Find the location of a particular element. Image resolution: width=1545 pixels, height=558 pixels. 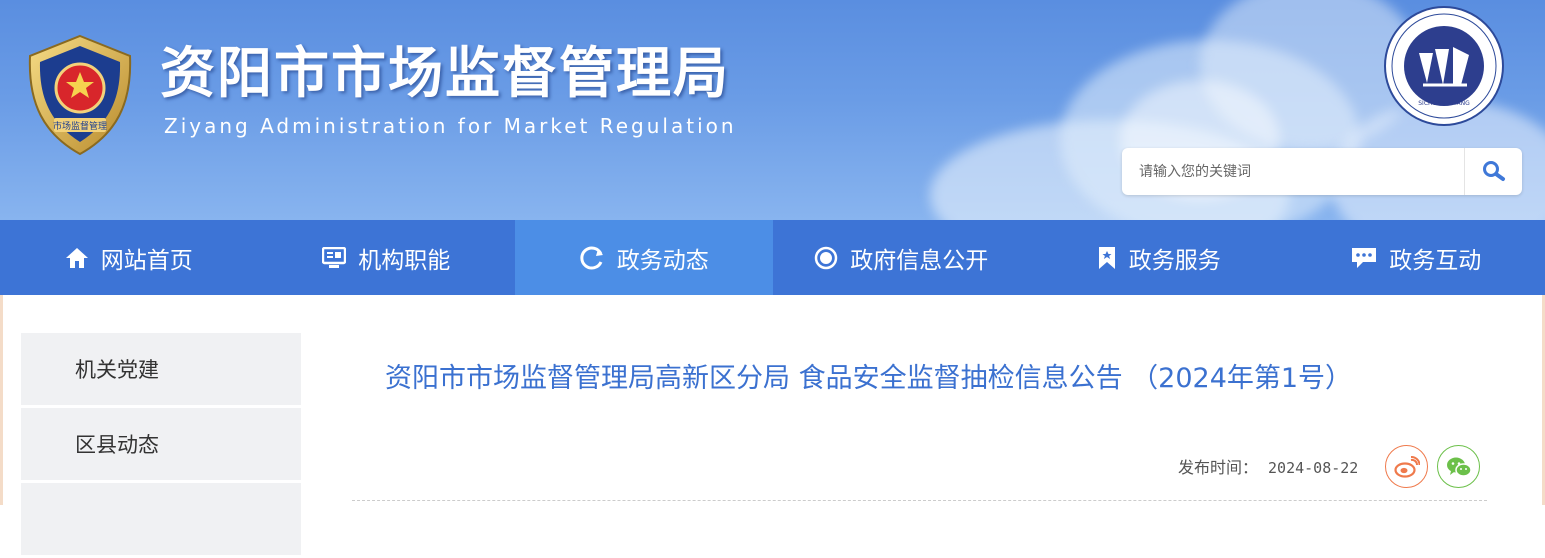

site-title: 资阳市市场监督管理局 is located at coordinates (445, 73).